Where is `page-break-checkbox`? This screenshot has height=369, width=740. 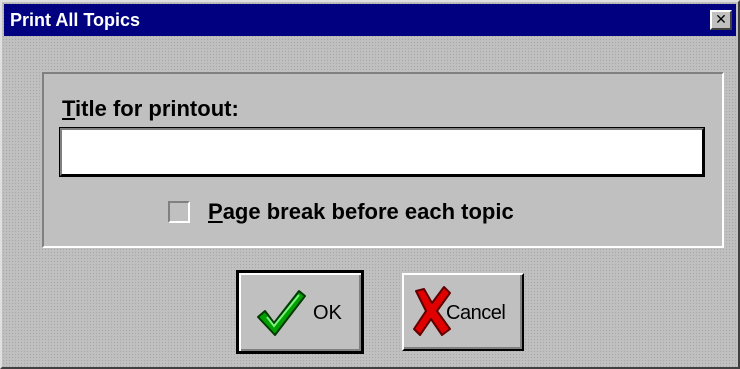 page-break-checkbox is located at coordinates (179, 212).